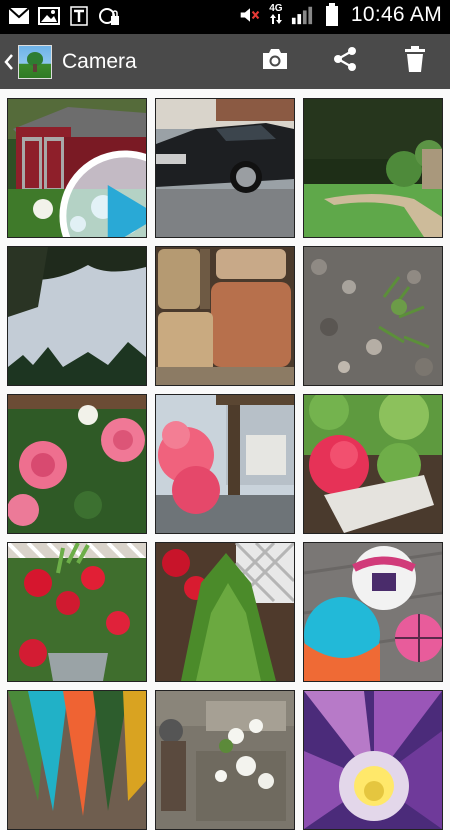 The height and width of the screenshot is (830, 450). What do you see at coordinates (225, 17) in the screenshot?
I see `status-bar: 4G 10:46 AM` at bounding box center [225, 17].